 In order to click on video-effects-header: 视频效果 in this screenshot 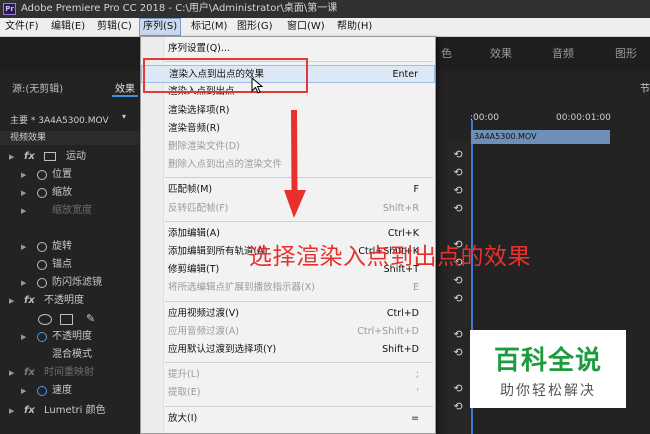, I will do `click(70, 138)`.